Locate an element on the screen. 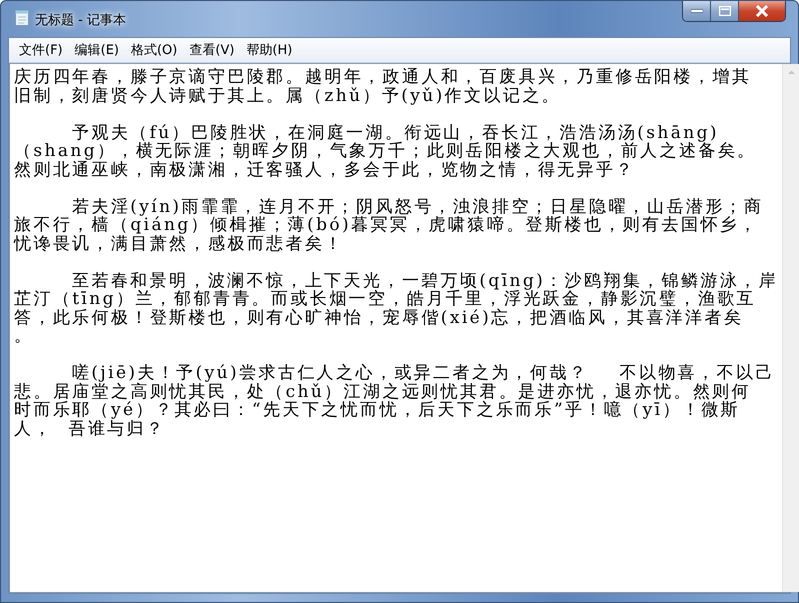 This screenshot has width=799, height=603. maximize-button is located at coordinates (725, 11).